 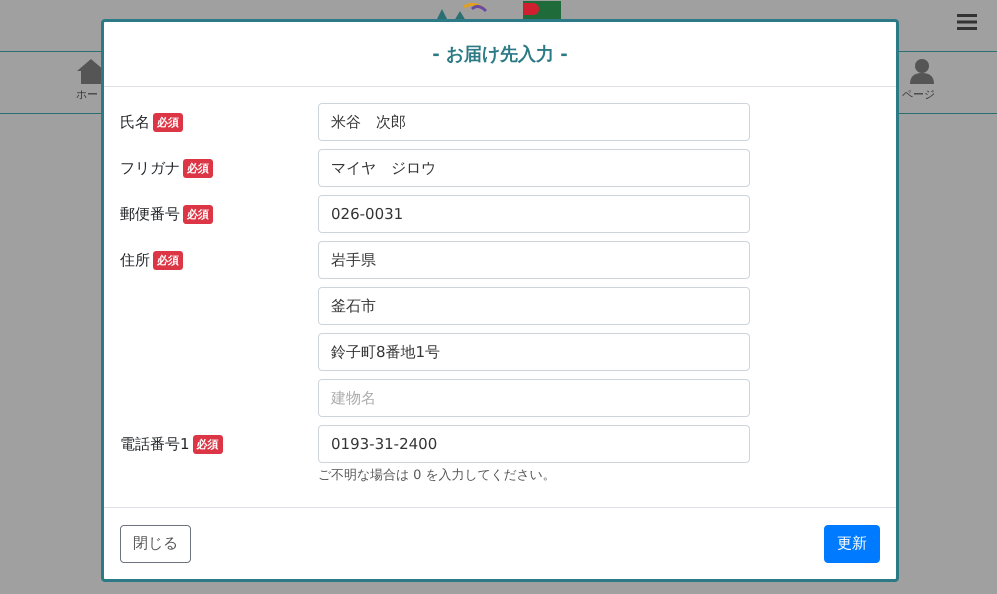 I want to click on field-label: フリガナ, so click(x=150, y=168).